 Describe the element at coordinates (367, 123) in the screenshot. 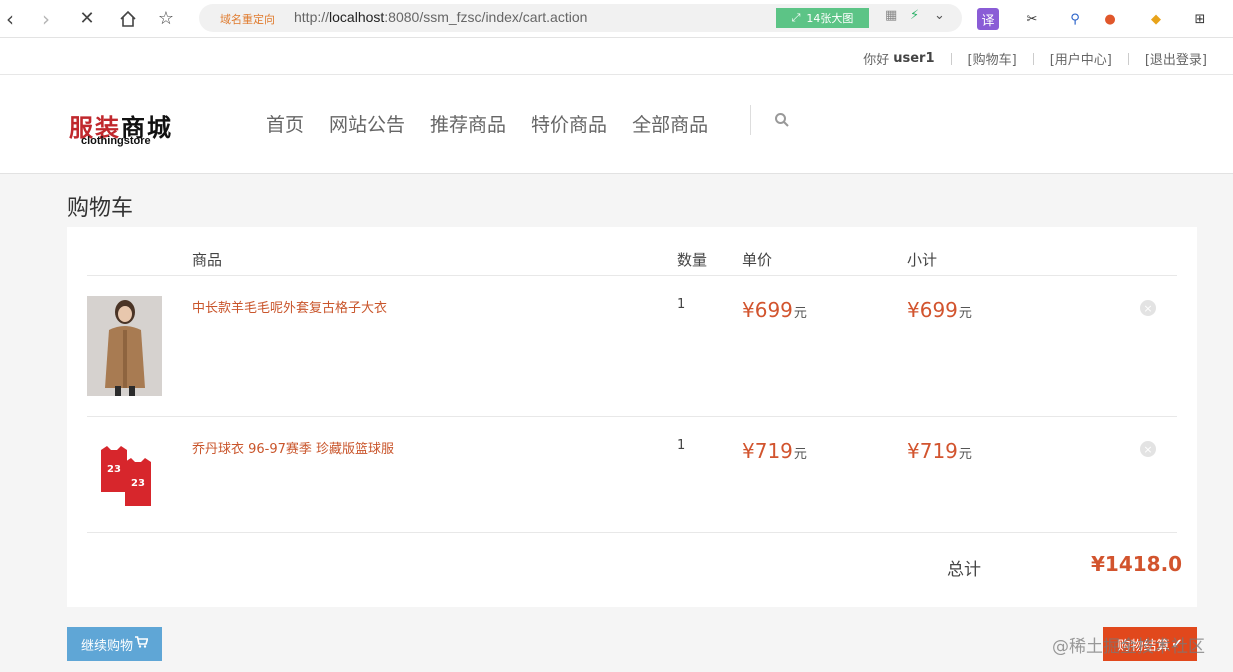

I see `nav-item-announcements: 网站公告` at that location.